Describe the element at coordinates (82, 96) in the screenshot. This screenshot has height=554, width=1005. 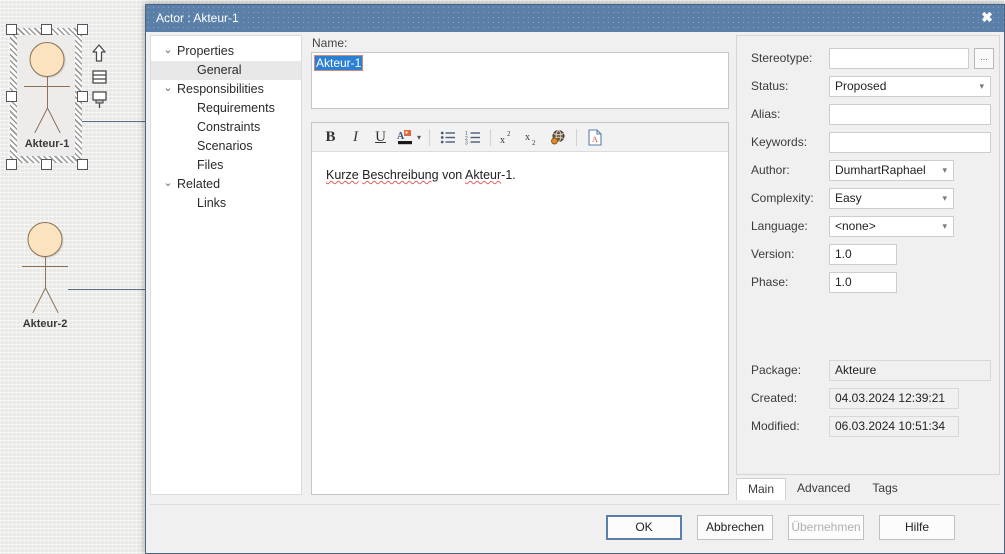
I see `resize-handle-e` at that location.